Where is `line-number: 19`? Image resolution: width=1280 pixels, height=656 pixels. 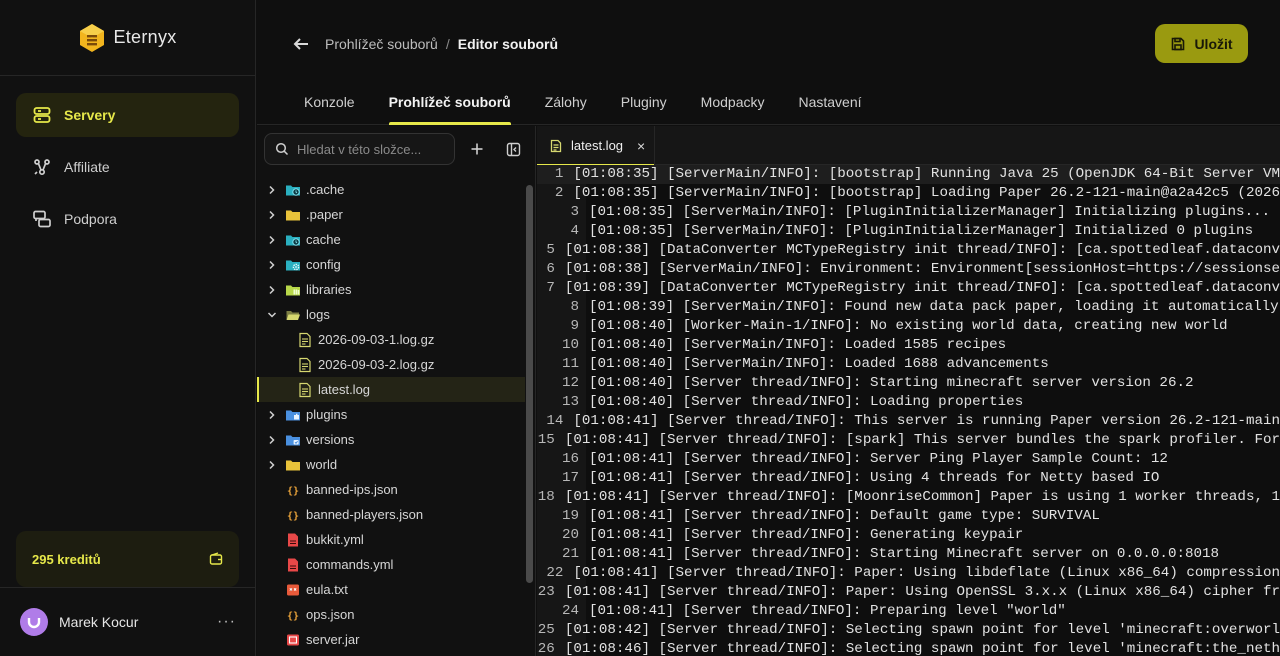
line-number: 19 is located at coordinates (570, 516).